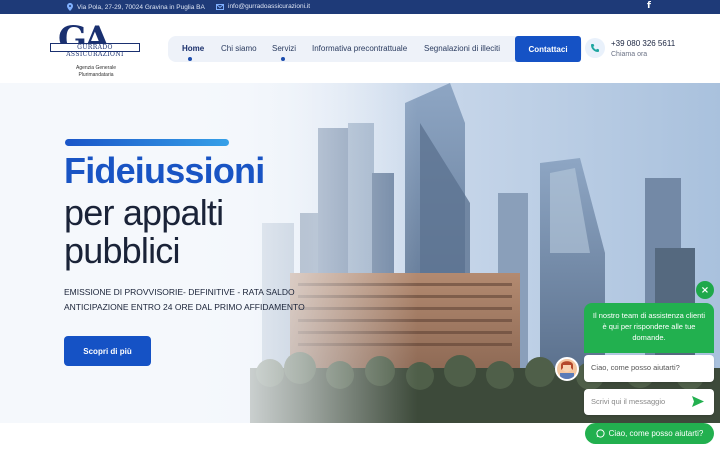 Image resolution: width=720 pixels, height=450 pixels. I want to click on nav-active-dot, so click(190, 59).